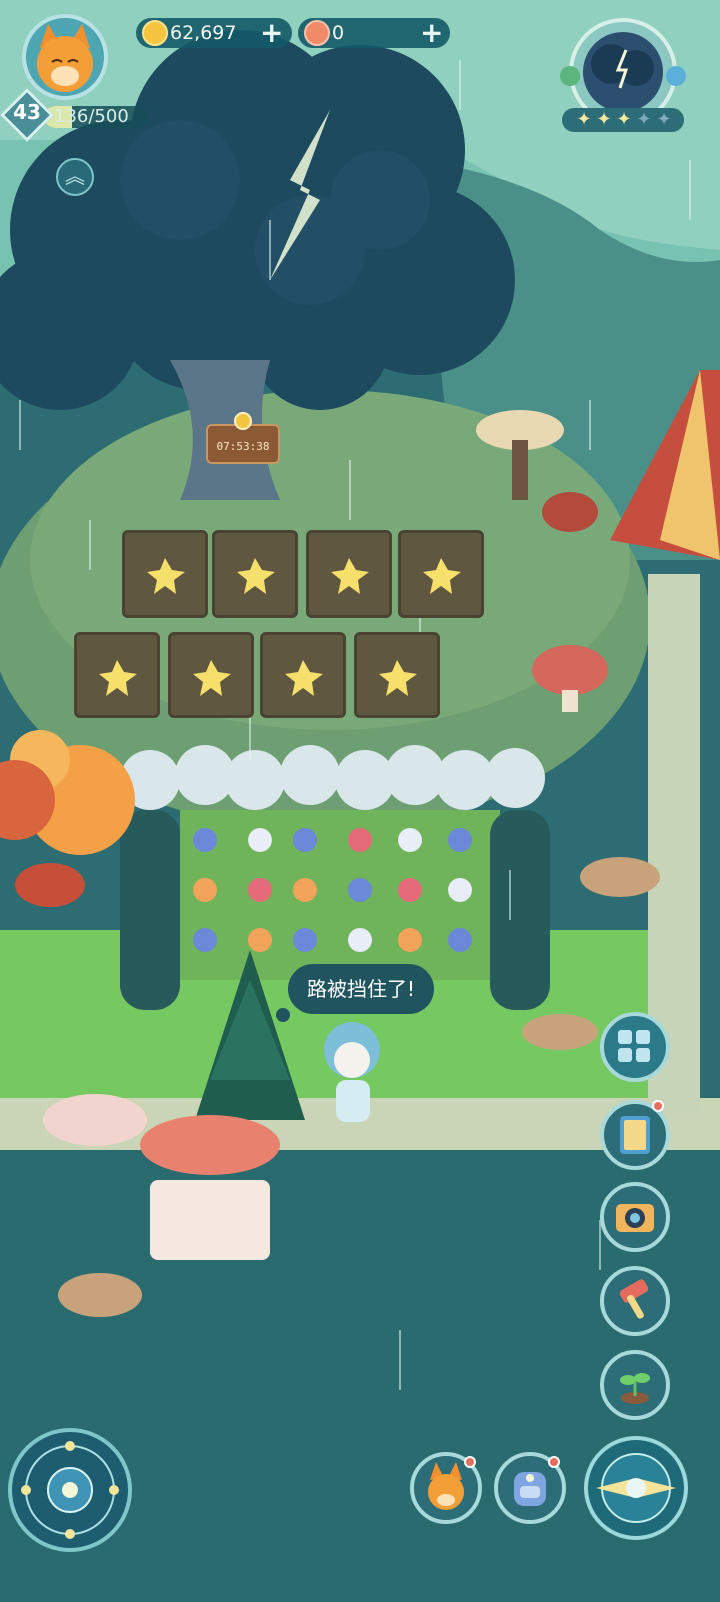  I want to click on expand-button: ︽, so click(75, 177).